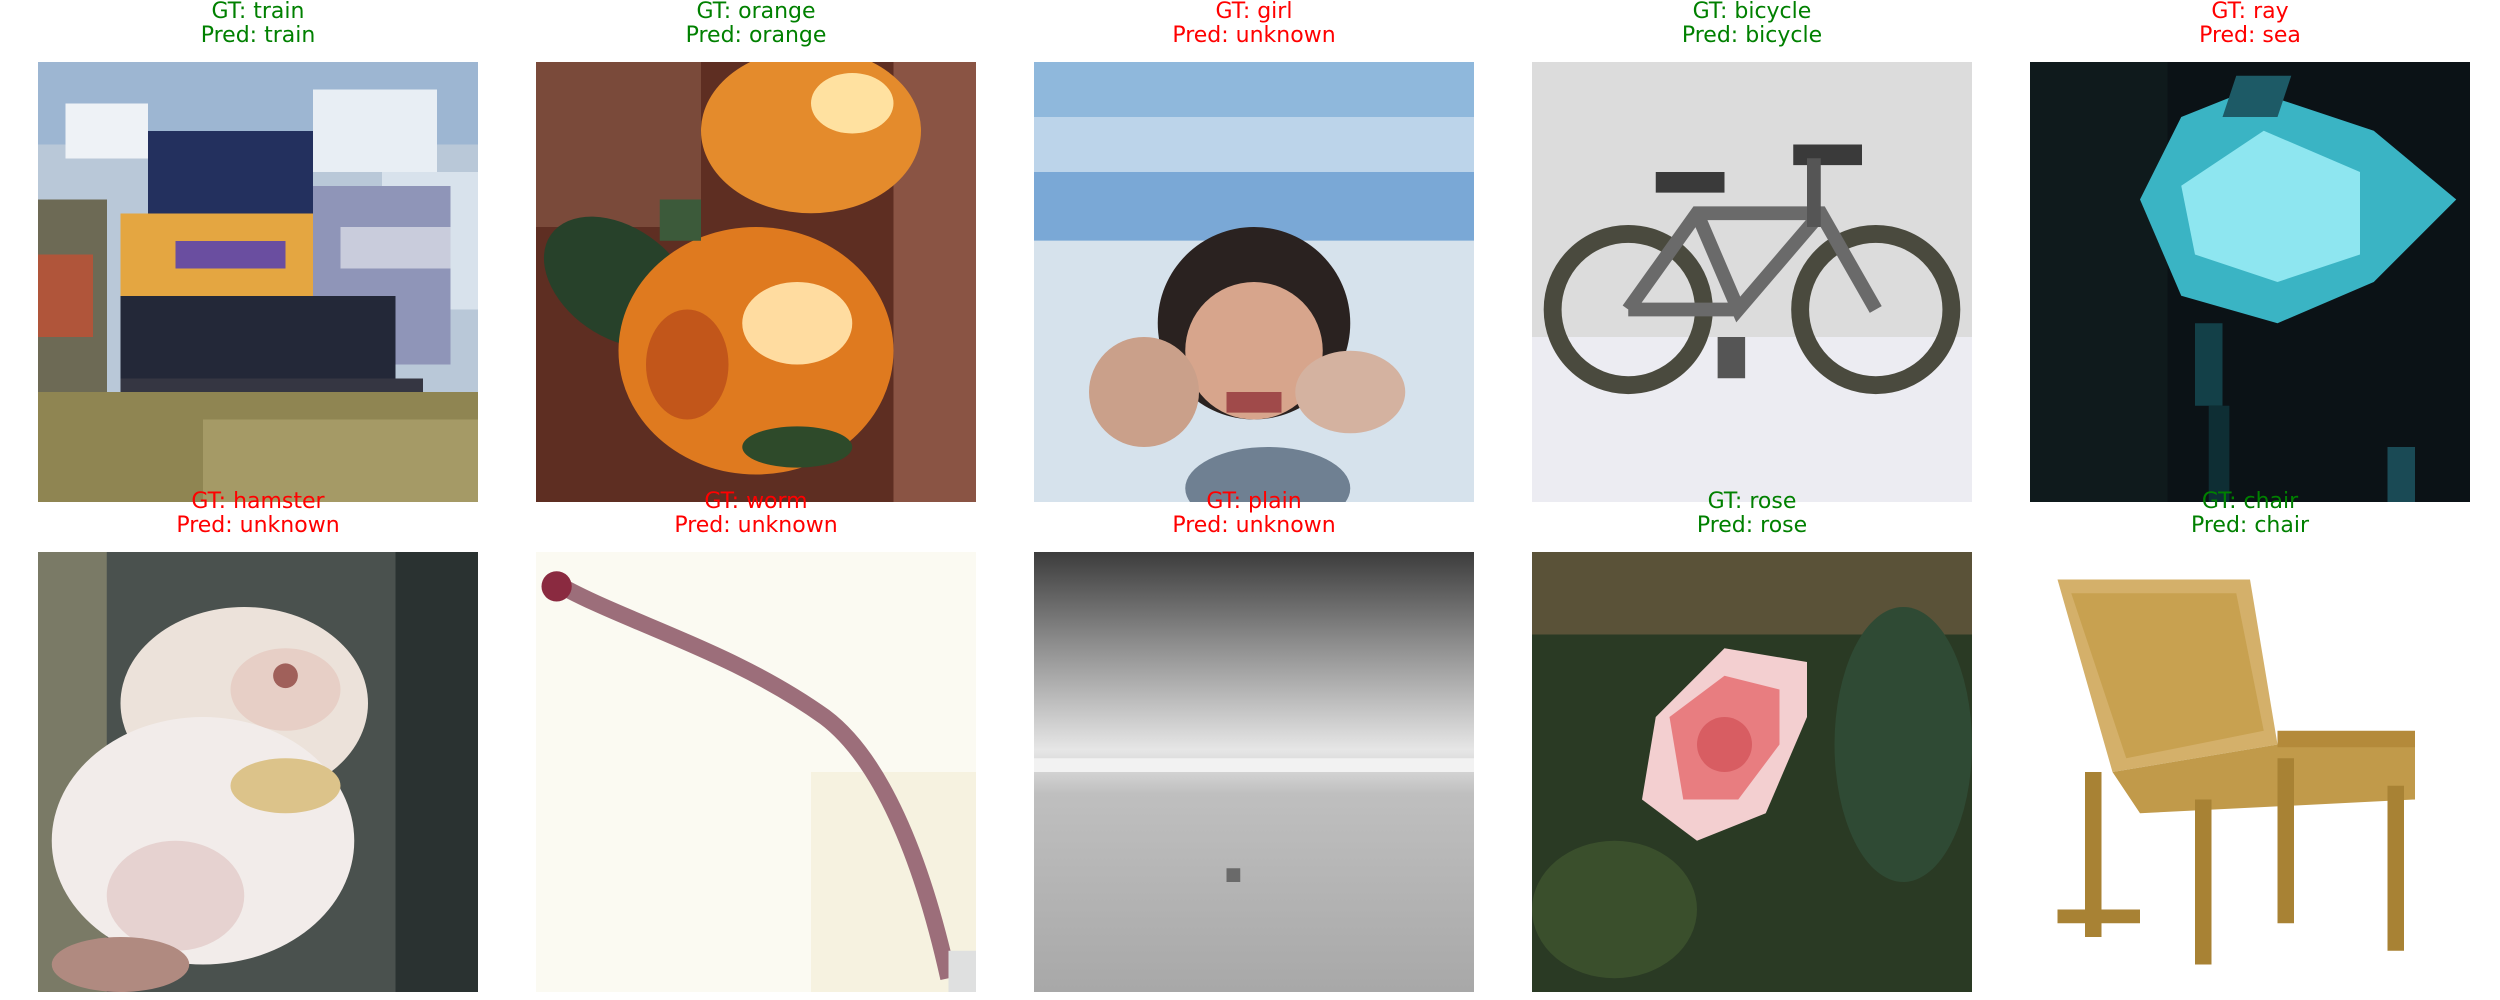 This screenshot has width=2500, height=1000. I want to click on ground-truth-label: GT: bicycle, so click(1752, 12).